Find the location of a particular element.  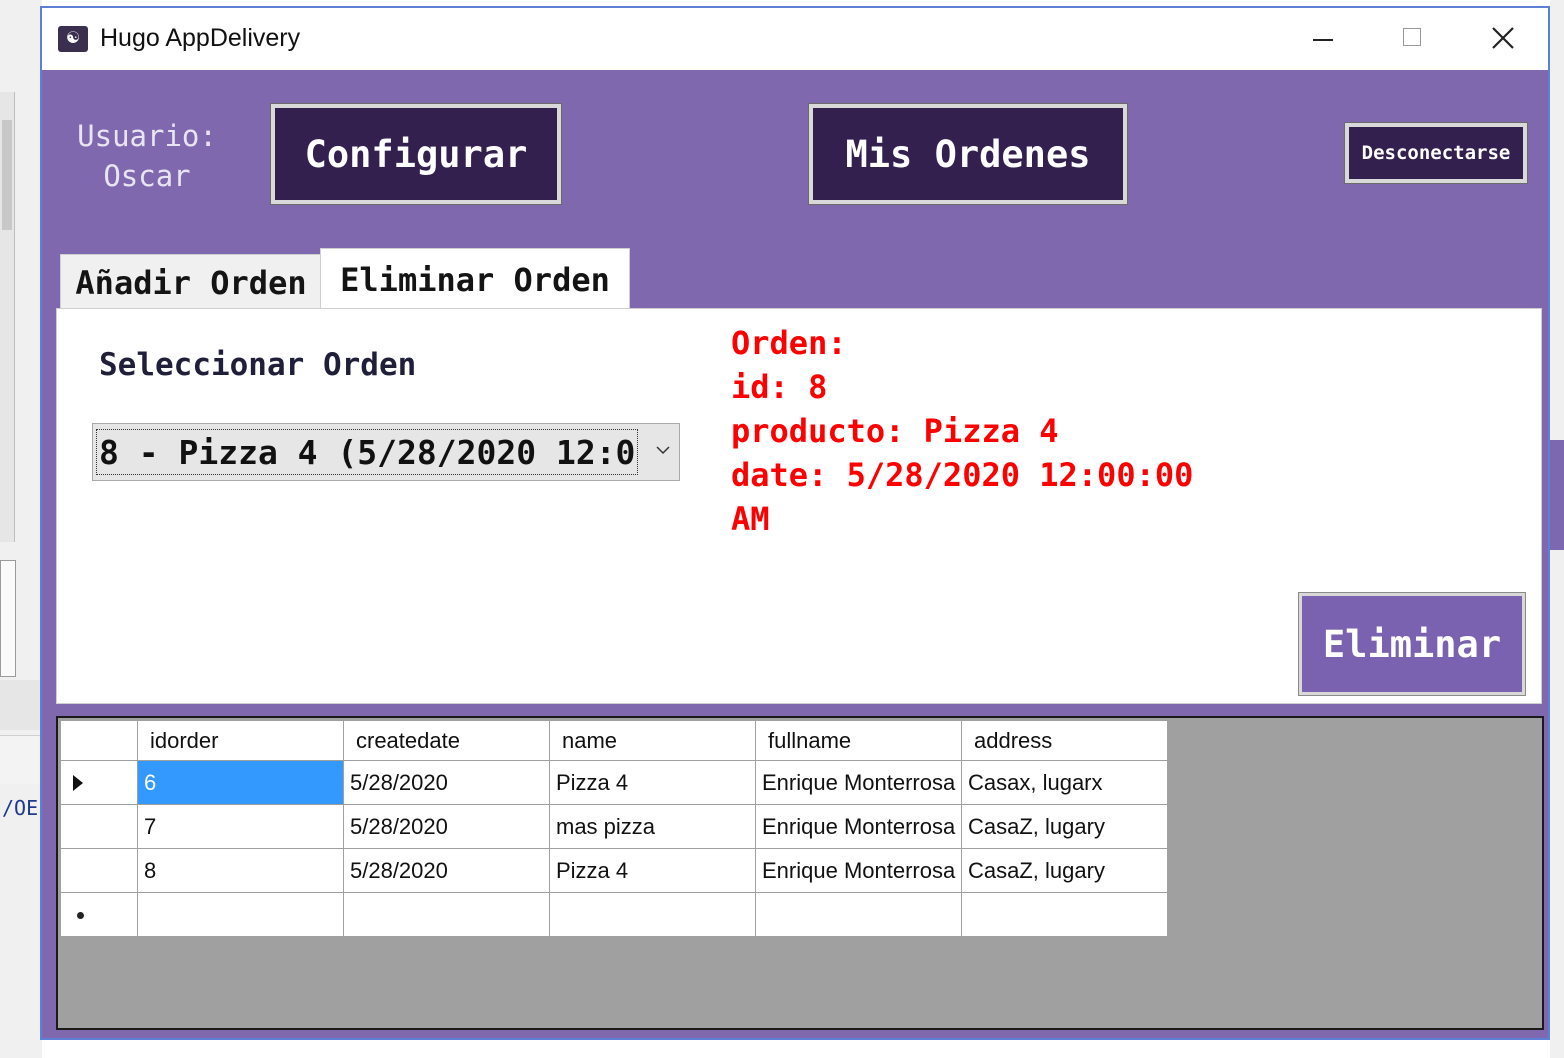

order-heading: Orden: is located at coordinates (789, 343).